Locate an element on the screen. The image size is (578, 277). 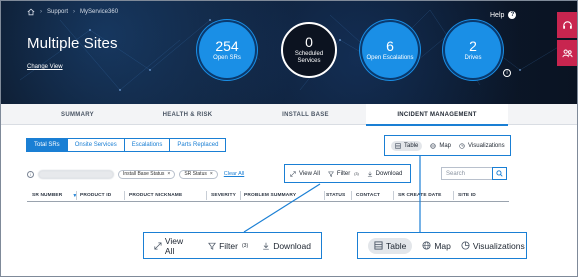
expand-icon is located at coordinates (158, 245).